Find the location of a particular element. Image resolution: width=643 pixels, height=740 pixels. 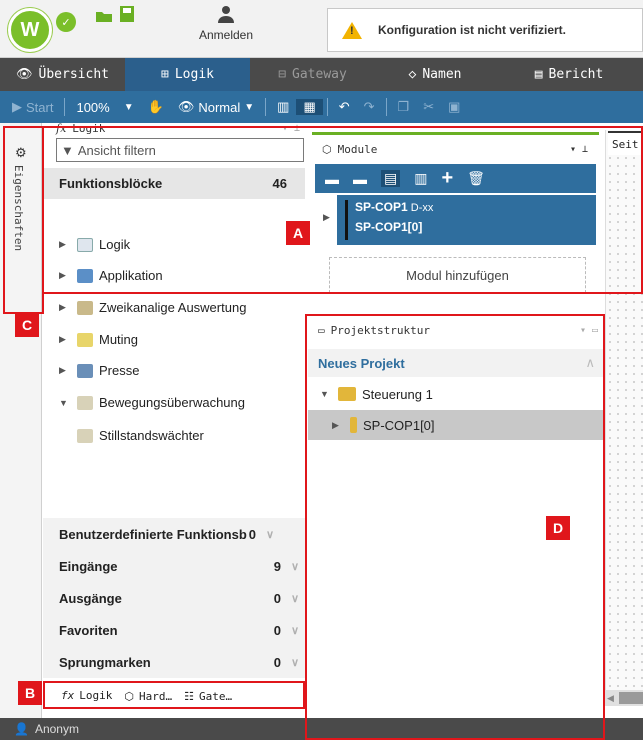

tab-bericht: ▤ Bericht is located at coordinates (569, 74).